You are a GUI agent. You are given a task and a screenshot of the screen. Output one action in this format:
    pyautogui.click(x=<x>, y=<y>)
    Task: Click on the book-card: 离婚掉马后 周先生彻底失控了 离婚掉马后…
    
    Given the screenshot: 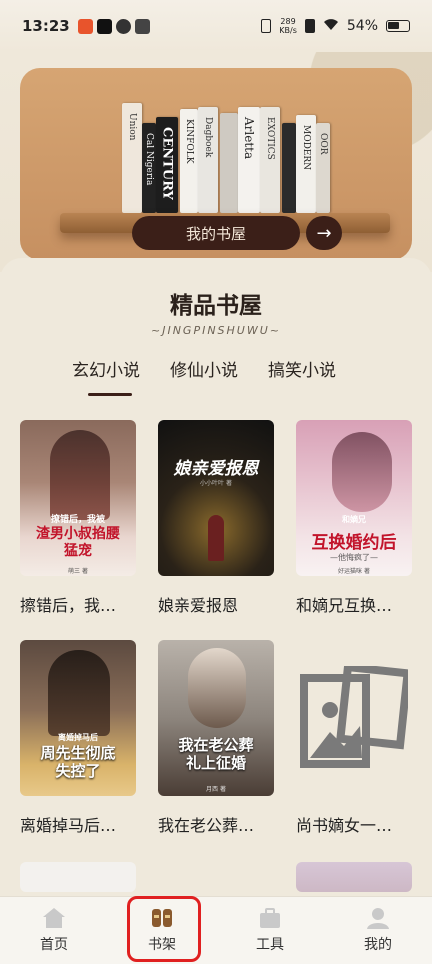 What is the action you would take?
    pyautogui.click(x=78, y=738)
    